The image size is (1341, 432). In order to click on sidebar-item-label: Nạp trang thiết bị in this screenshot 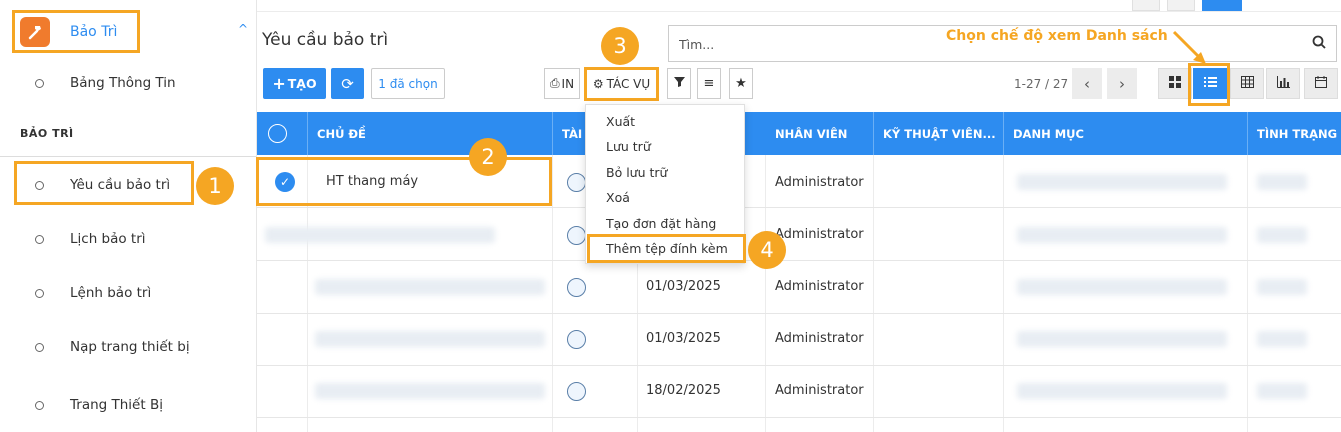, I will do `click(130, 347)`.